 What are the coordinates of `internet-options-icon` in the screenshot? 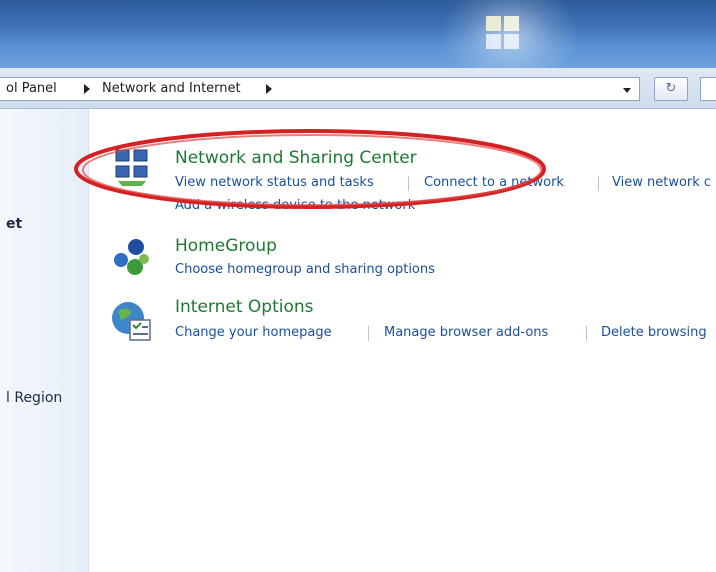 It's located at (131, 321).